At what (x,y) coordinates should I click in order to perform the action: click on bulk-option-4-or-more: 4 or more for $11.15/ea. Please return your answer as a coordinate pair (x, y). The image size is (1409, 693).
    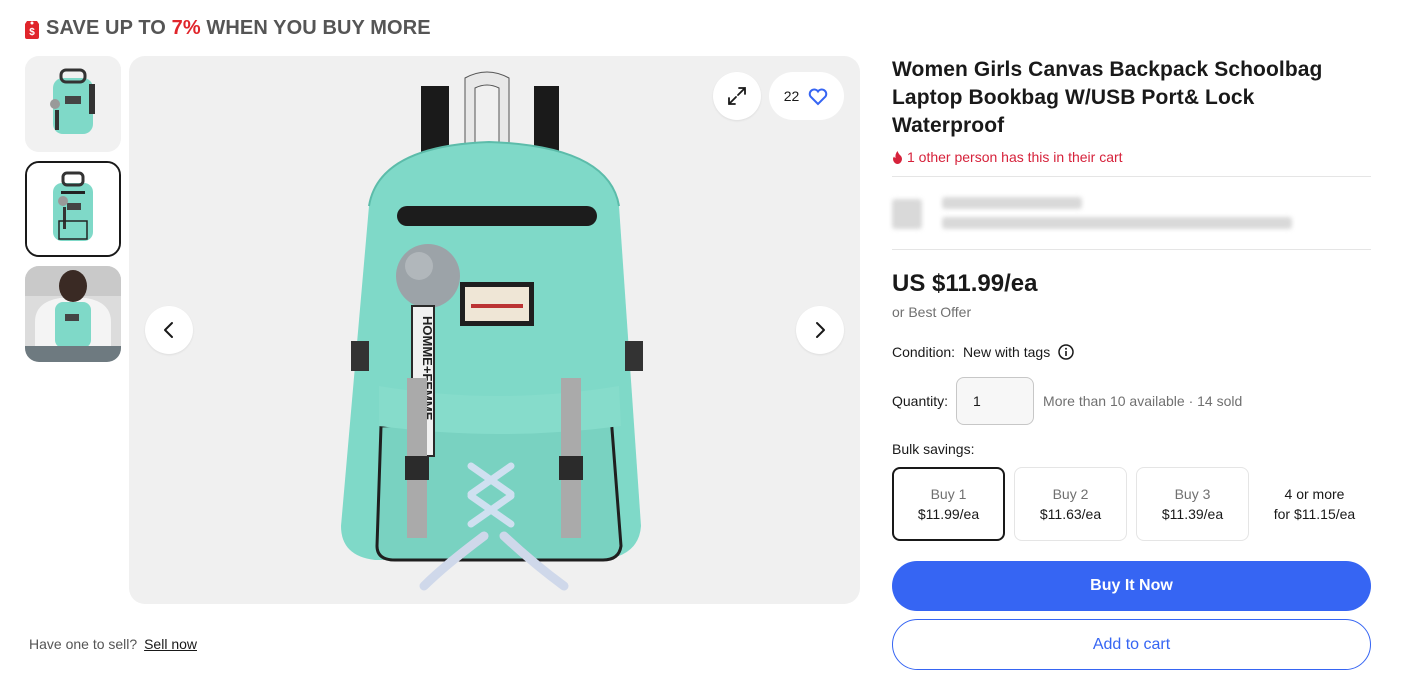
    Looking at the image, I should click on (1314, 504).